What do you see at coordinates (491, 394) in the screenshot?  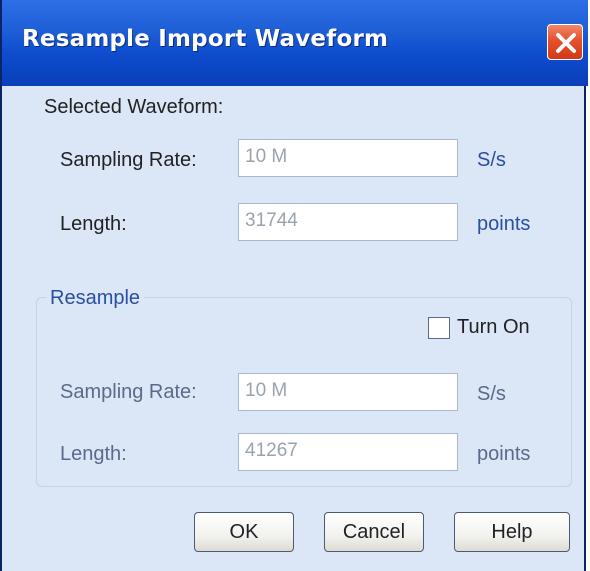 I see `resample-sampling-rate-unit: S/s` at bounding box center [491, 394].